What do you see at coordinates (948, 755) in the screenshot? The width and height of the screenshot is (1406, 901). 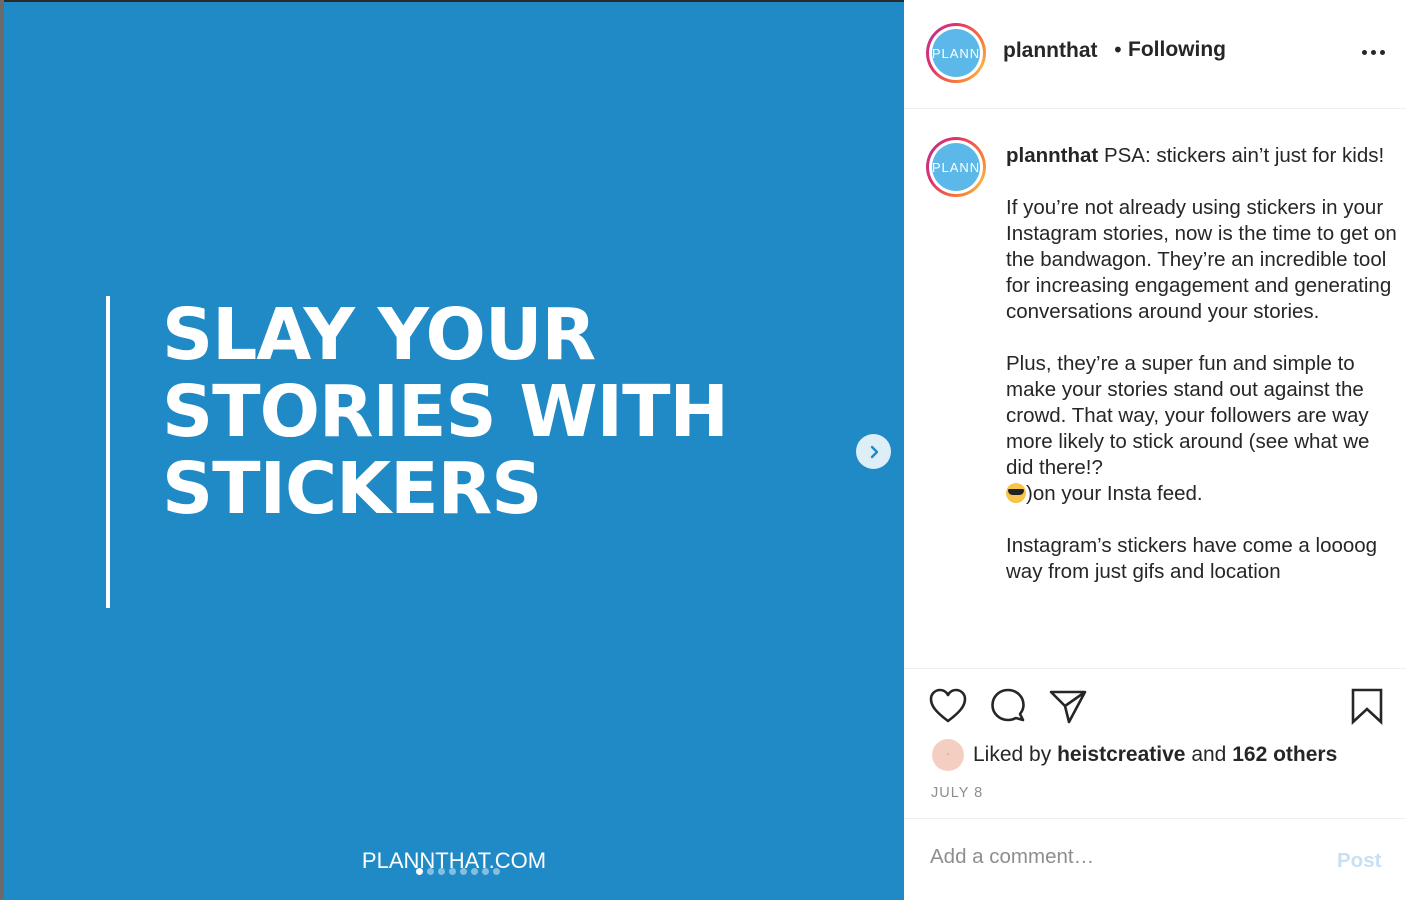 I see `liker-avatar: ◦` at bounding box center [948, 755].